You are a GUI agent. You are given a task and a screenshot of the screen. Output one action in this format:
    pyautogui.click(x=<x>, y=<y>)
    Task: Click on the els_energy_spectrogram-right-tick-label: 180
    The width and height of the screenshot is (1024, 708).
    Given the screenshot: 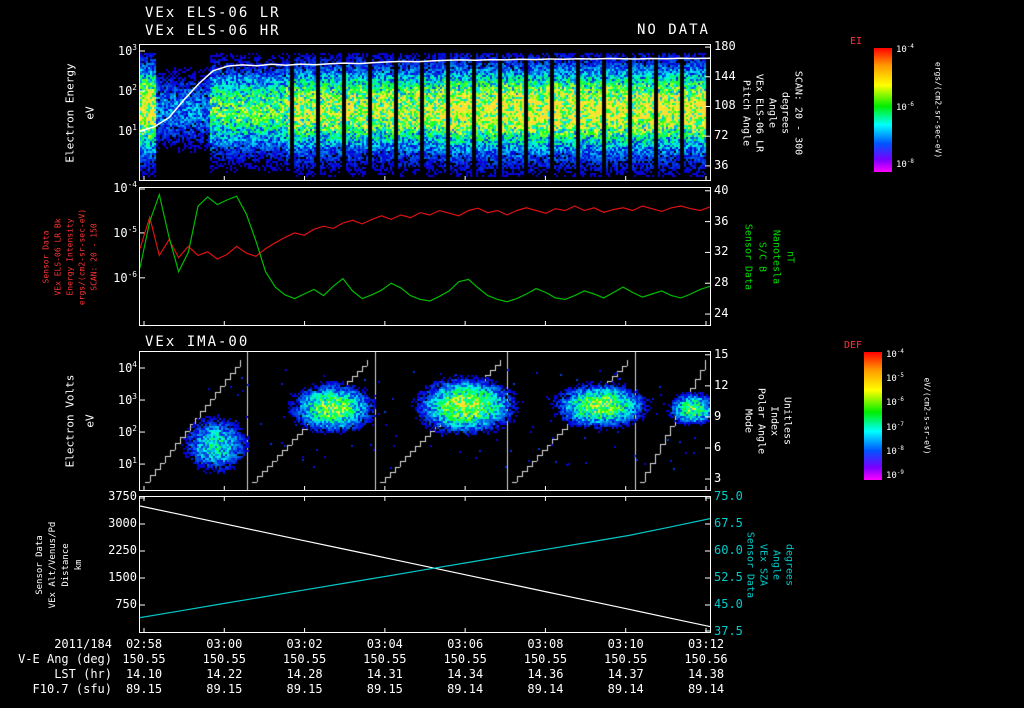 What is the action you would take?
    pyautogui.click(x=725, y=46)
    